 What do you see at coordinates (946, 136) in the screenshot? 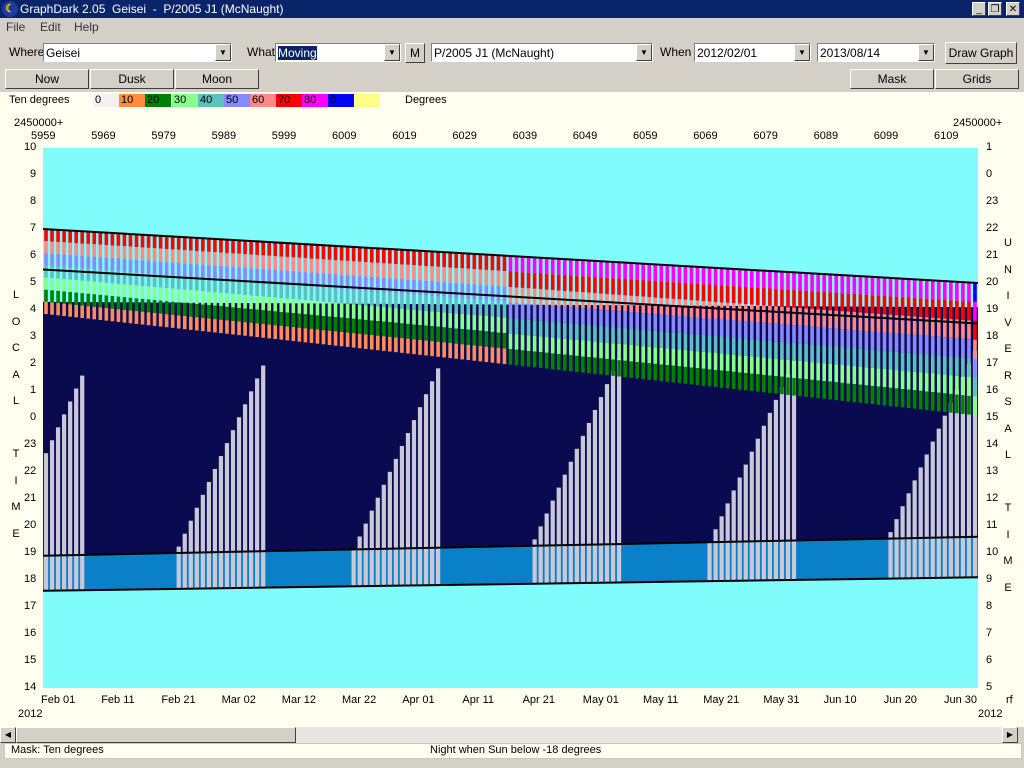
I see `jd-tick-label: 6109` at bounding box center [946, 136].